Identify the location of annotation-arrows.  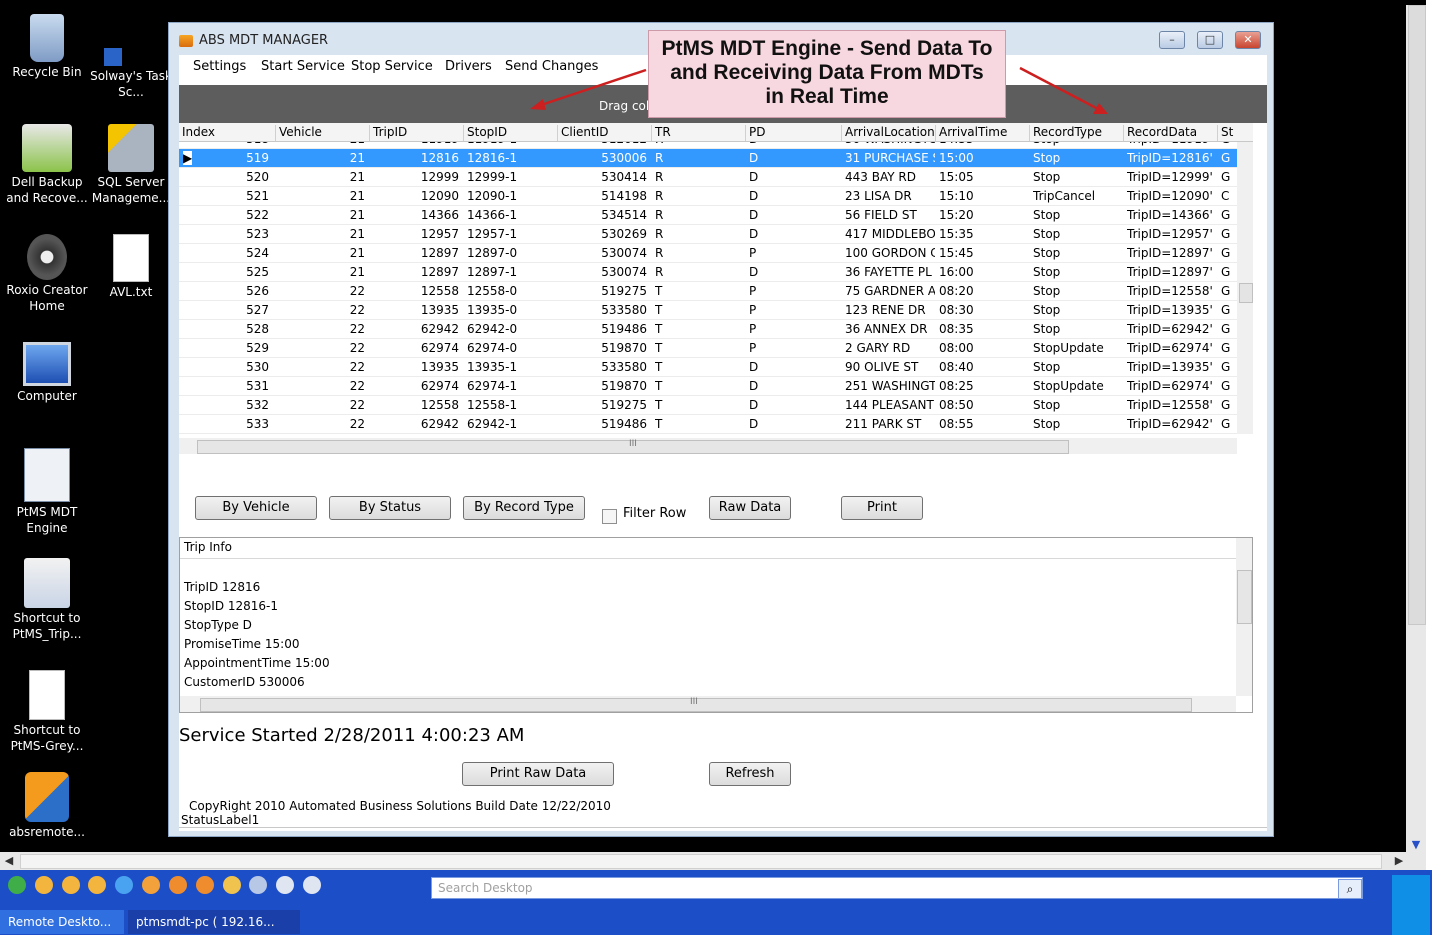
(819, 90).